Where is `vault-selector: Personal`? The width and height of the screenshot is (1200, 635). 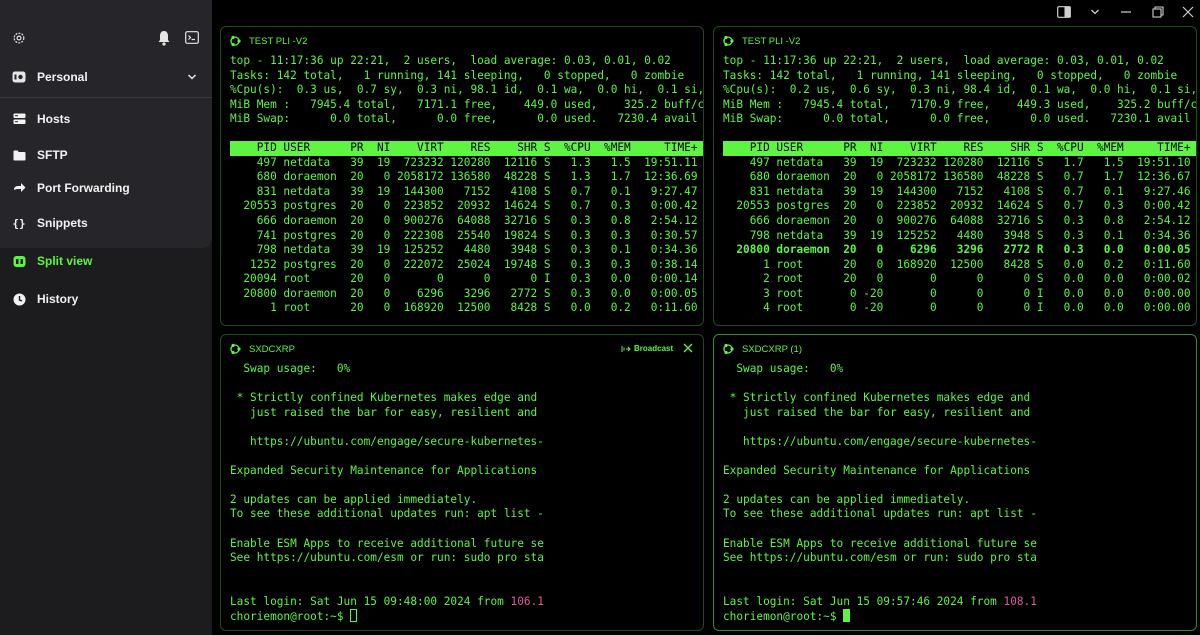 vault-selector: Personal is located at coordinates (112, 77).